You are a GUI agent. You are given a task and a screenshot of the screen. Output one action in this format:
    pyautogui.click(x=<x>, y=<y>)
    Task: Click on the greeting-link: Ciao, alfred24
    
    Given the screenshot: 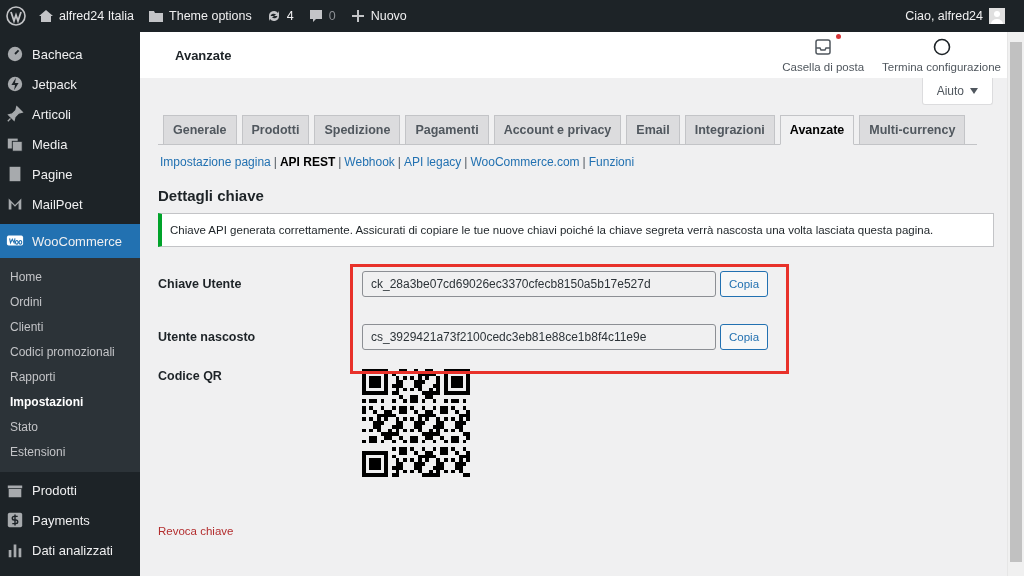 What is the action you would take?
    pyautogui.click(x=944, y=16)
    